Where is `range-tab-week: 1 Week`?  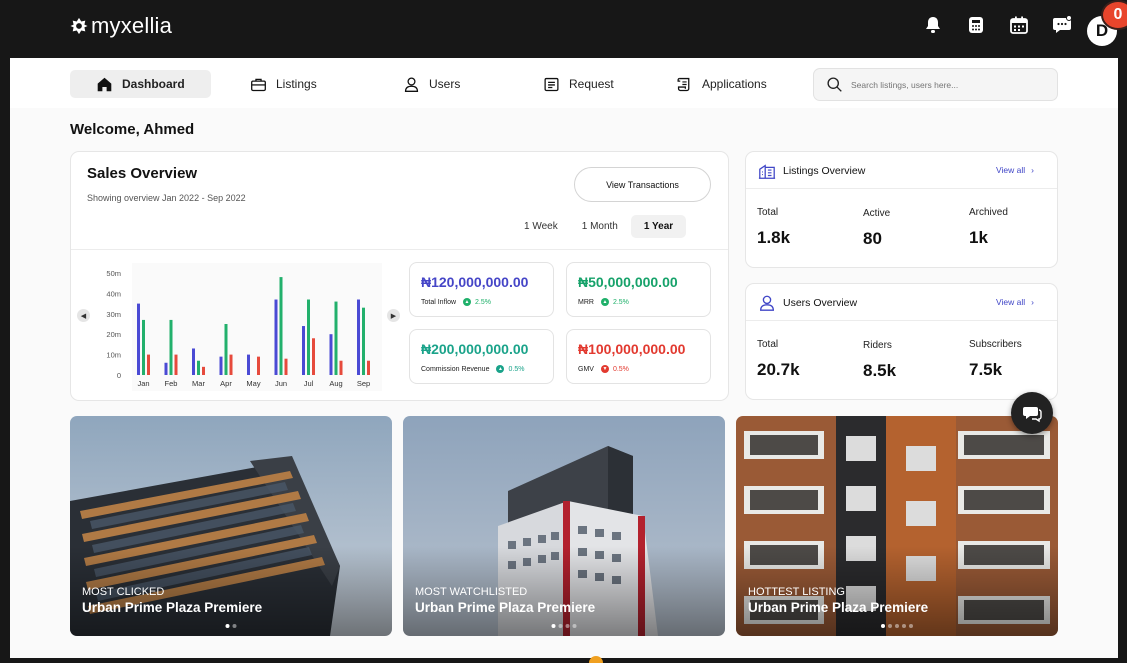
range-tab-week: 1 Week is located at coordinates (541, 226).